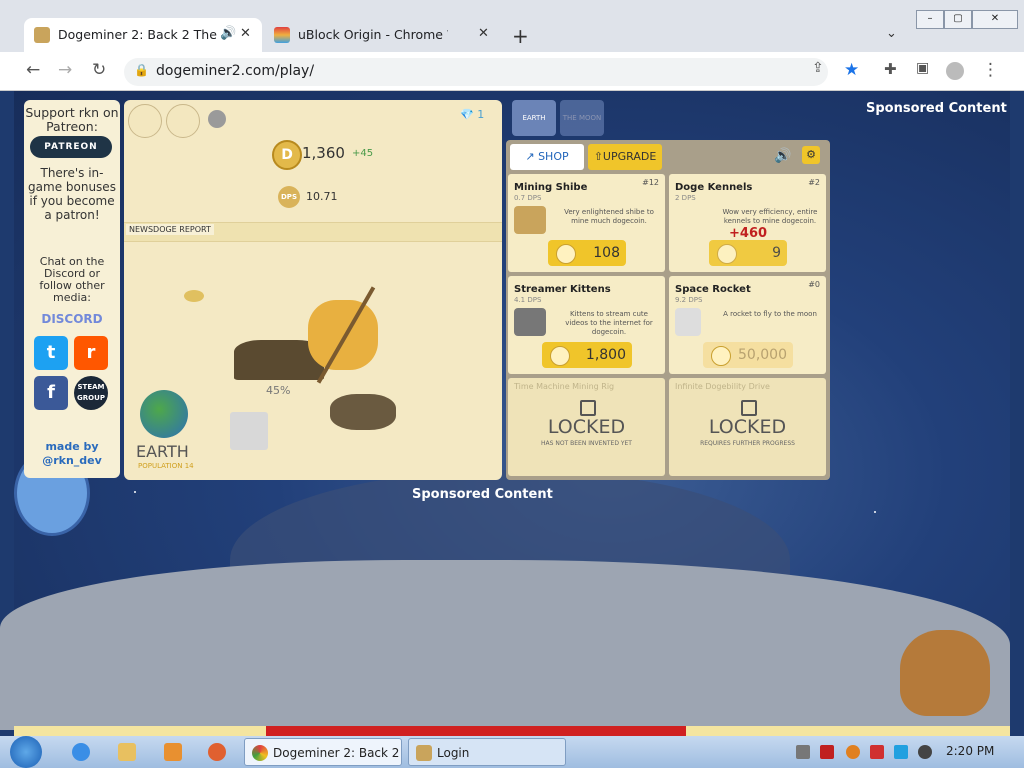 Image resolution: width=1024 pixels, height=768 pixels. Describe the element at coordinates (689, 300) in the screenshot. I see `item-dps: 9.2 DPS` at that location.